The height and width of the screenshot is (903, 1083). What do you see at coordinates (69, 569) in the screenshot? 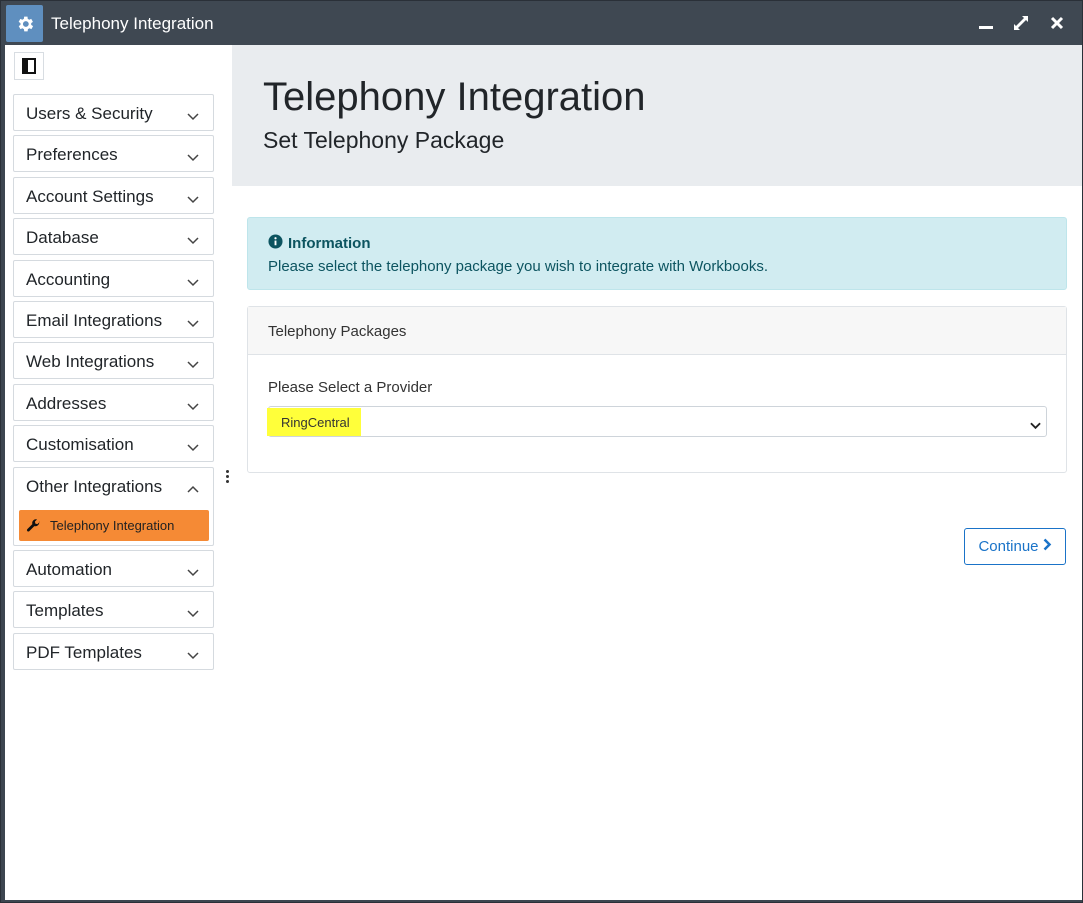
I see `sidebar-item-label: Automation` at bounding box center [69, 569].